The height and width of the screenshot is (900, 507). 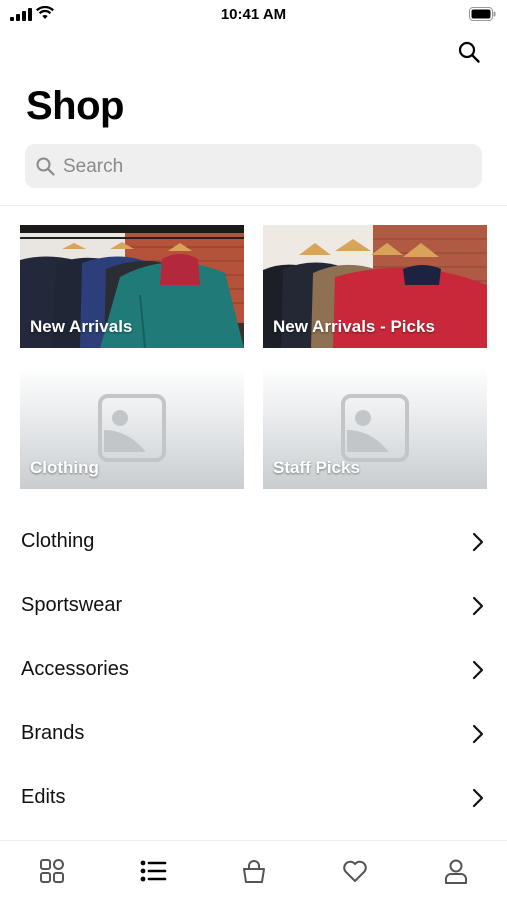 I want to click on tab-shop, so click(x=153, y=871).